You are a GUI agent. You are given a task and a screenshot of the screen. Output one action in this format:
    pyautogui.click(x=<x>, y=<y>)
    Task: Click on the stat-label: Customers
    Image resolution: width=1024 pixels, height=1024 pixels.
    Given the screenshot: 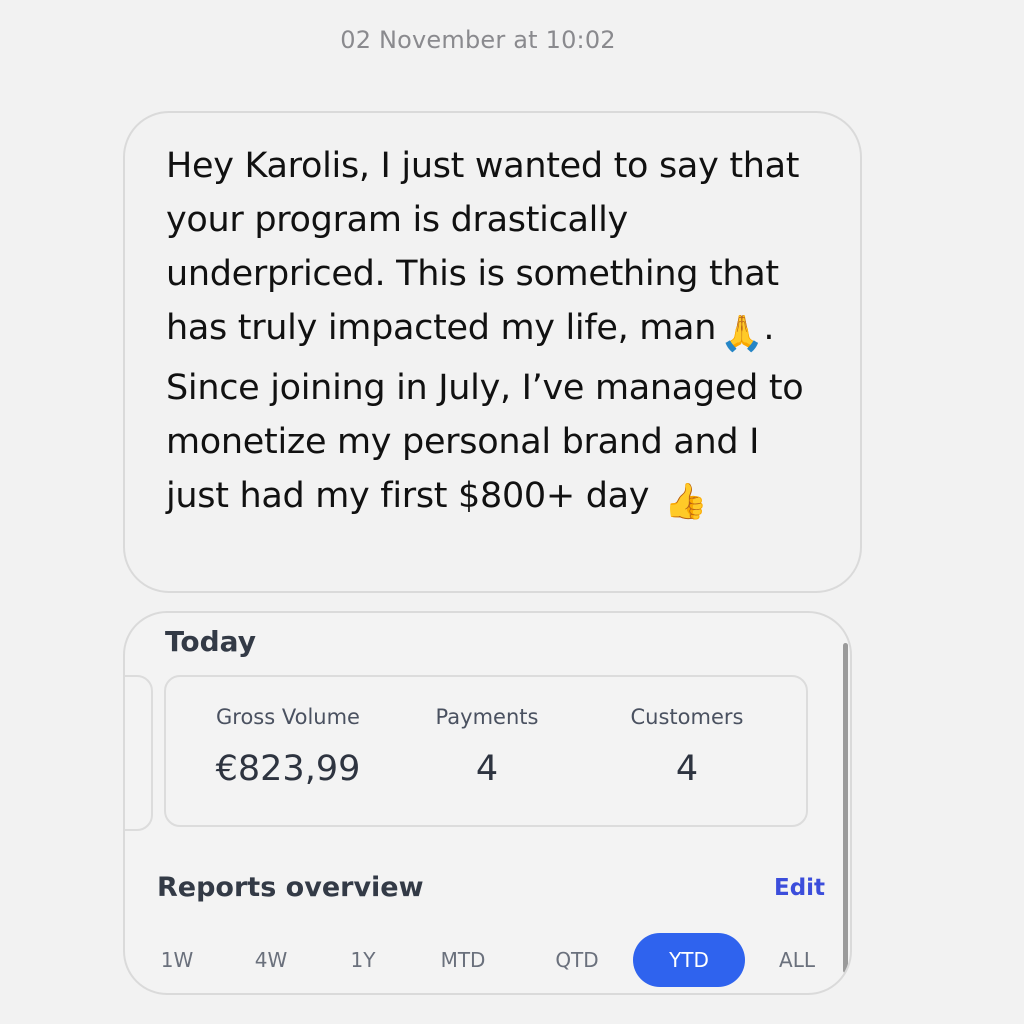 What is the action you would take?
    pyautogui.click(x=687, y=717)
    